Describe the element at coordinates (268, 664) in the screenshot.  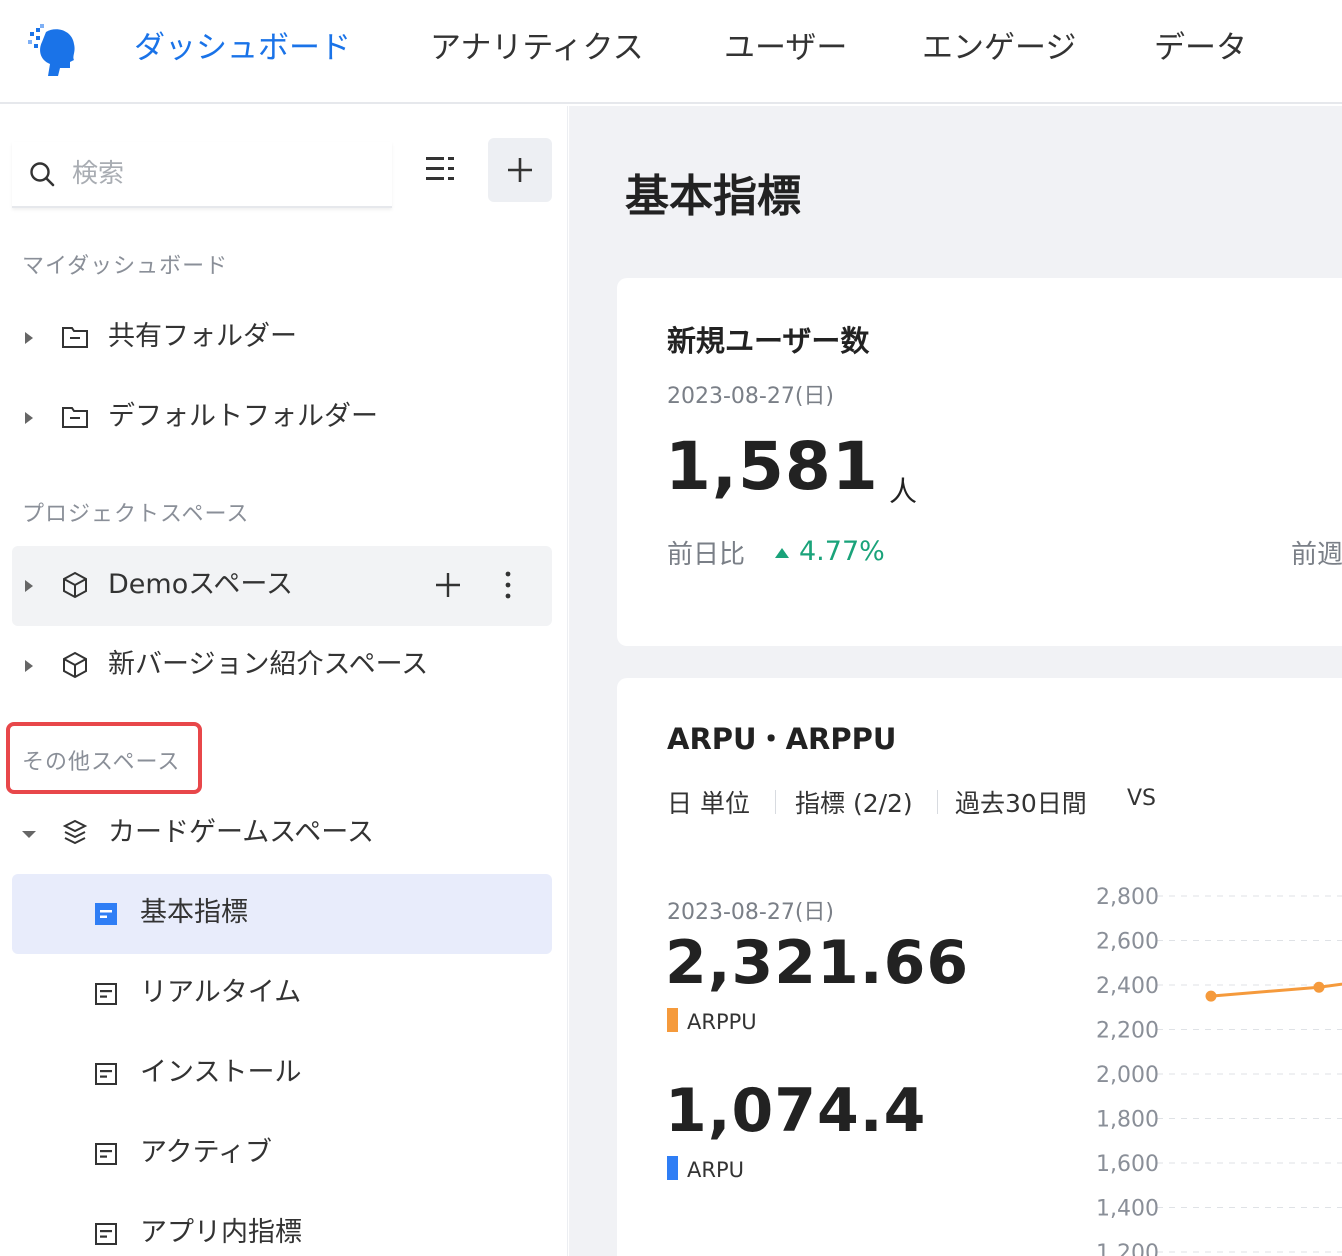
I see `tree-item-label: 新バージョン紹介スペース` at that location.